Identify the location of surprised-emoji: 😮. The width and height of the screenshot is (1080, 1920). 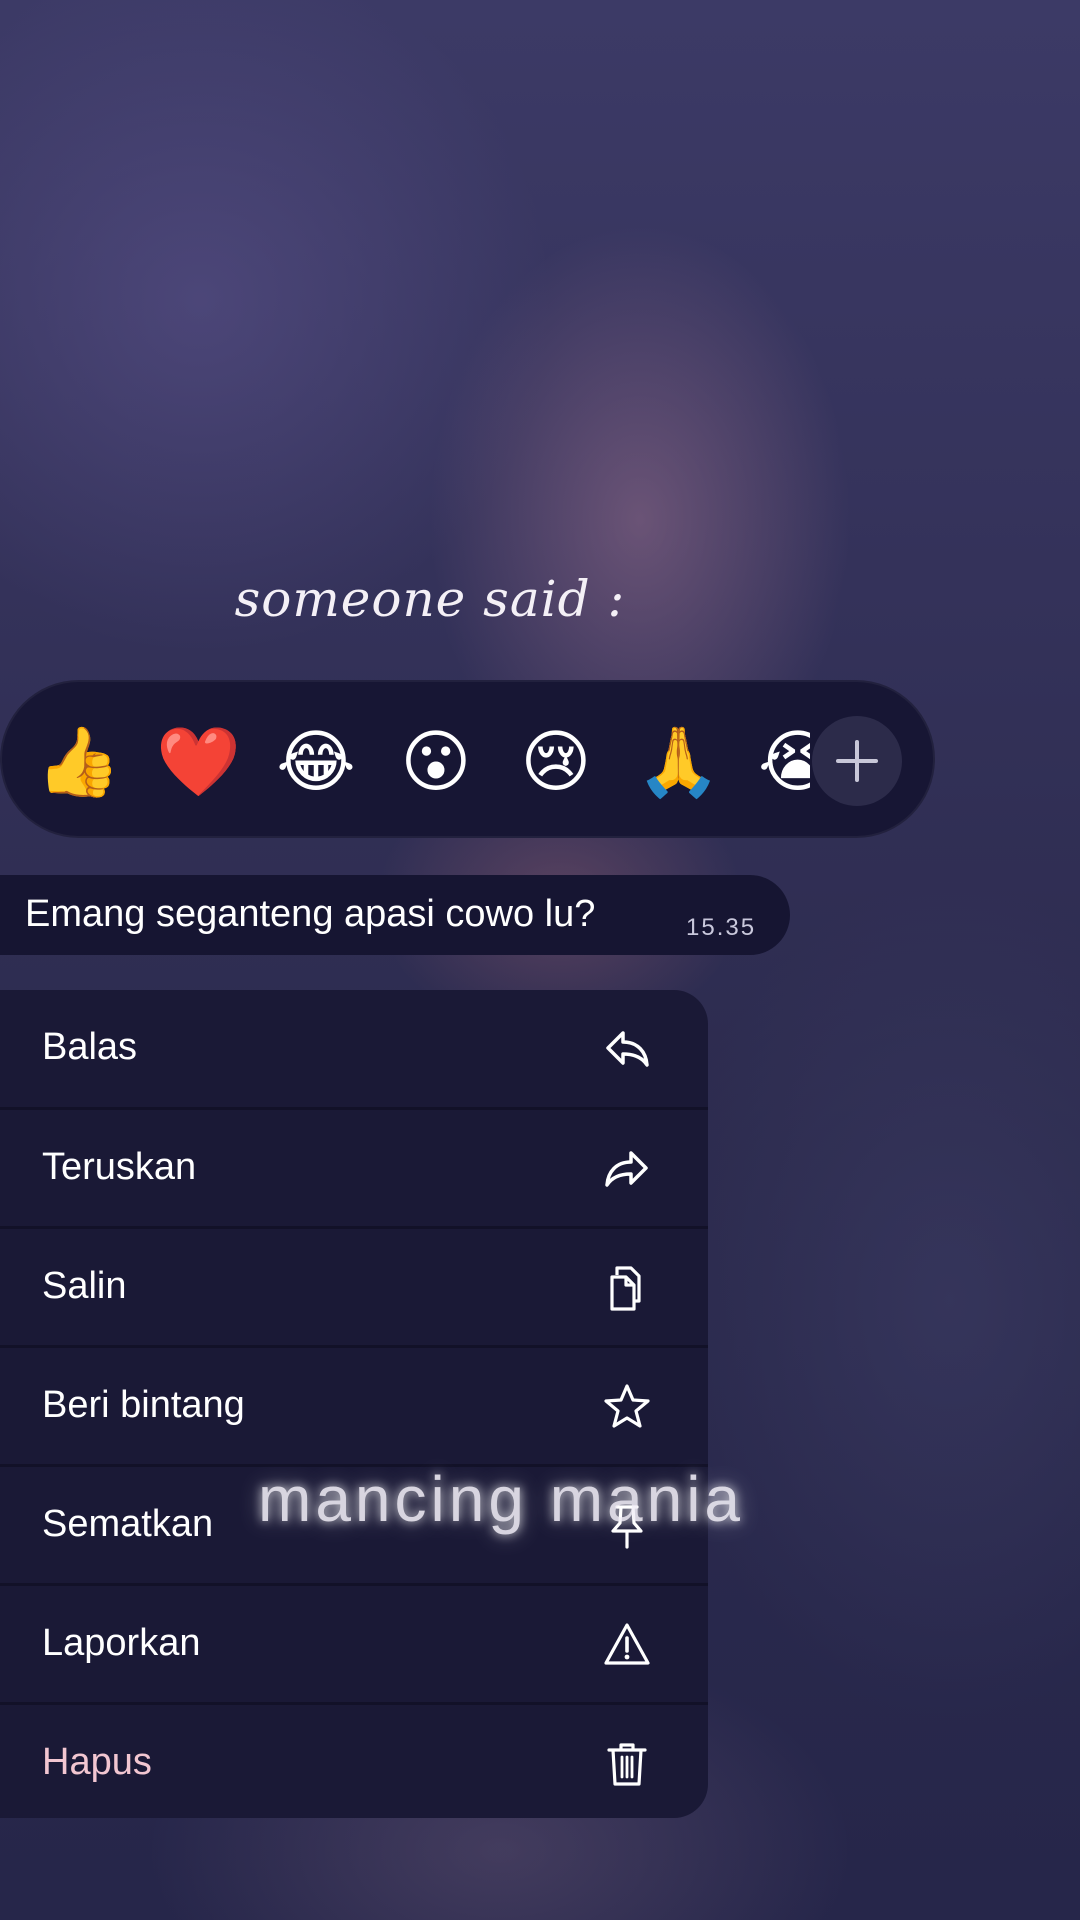
(436, 763).